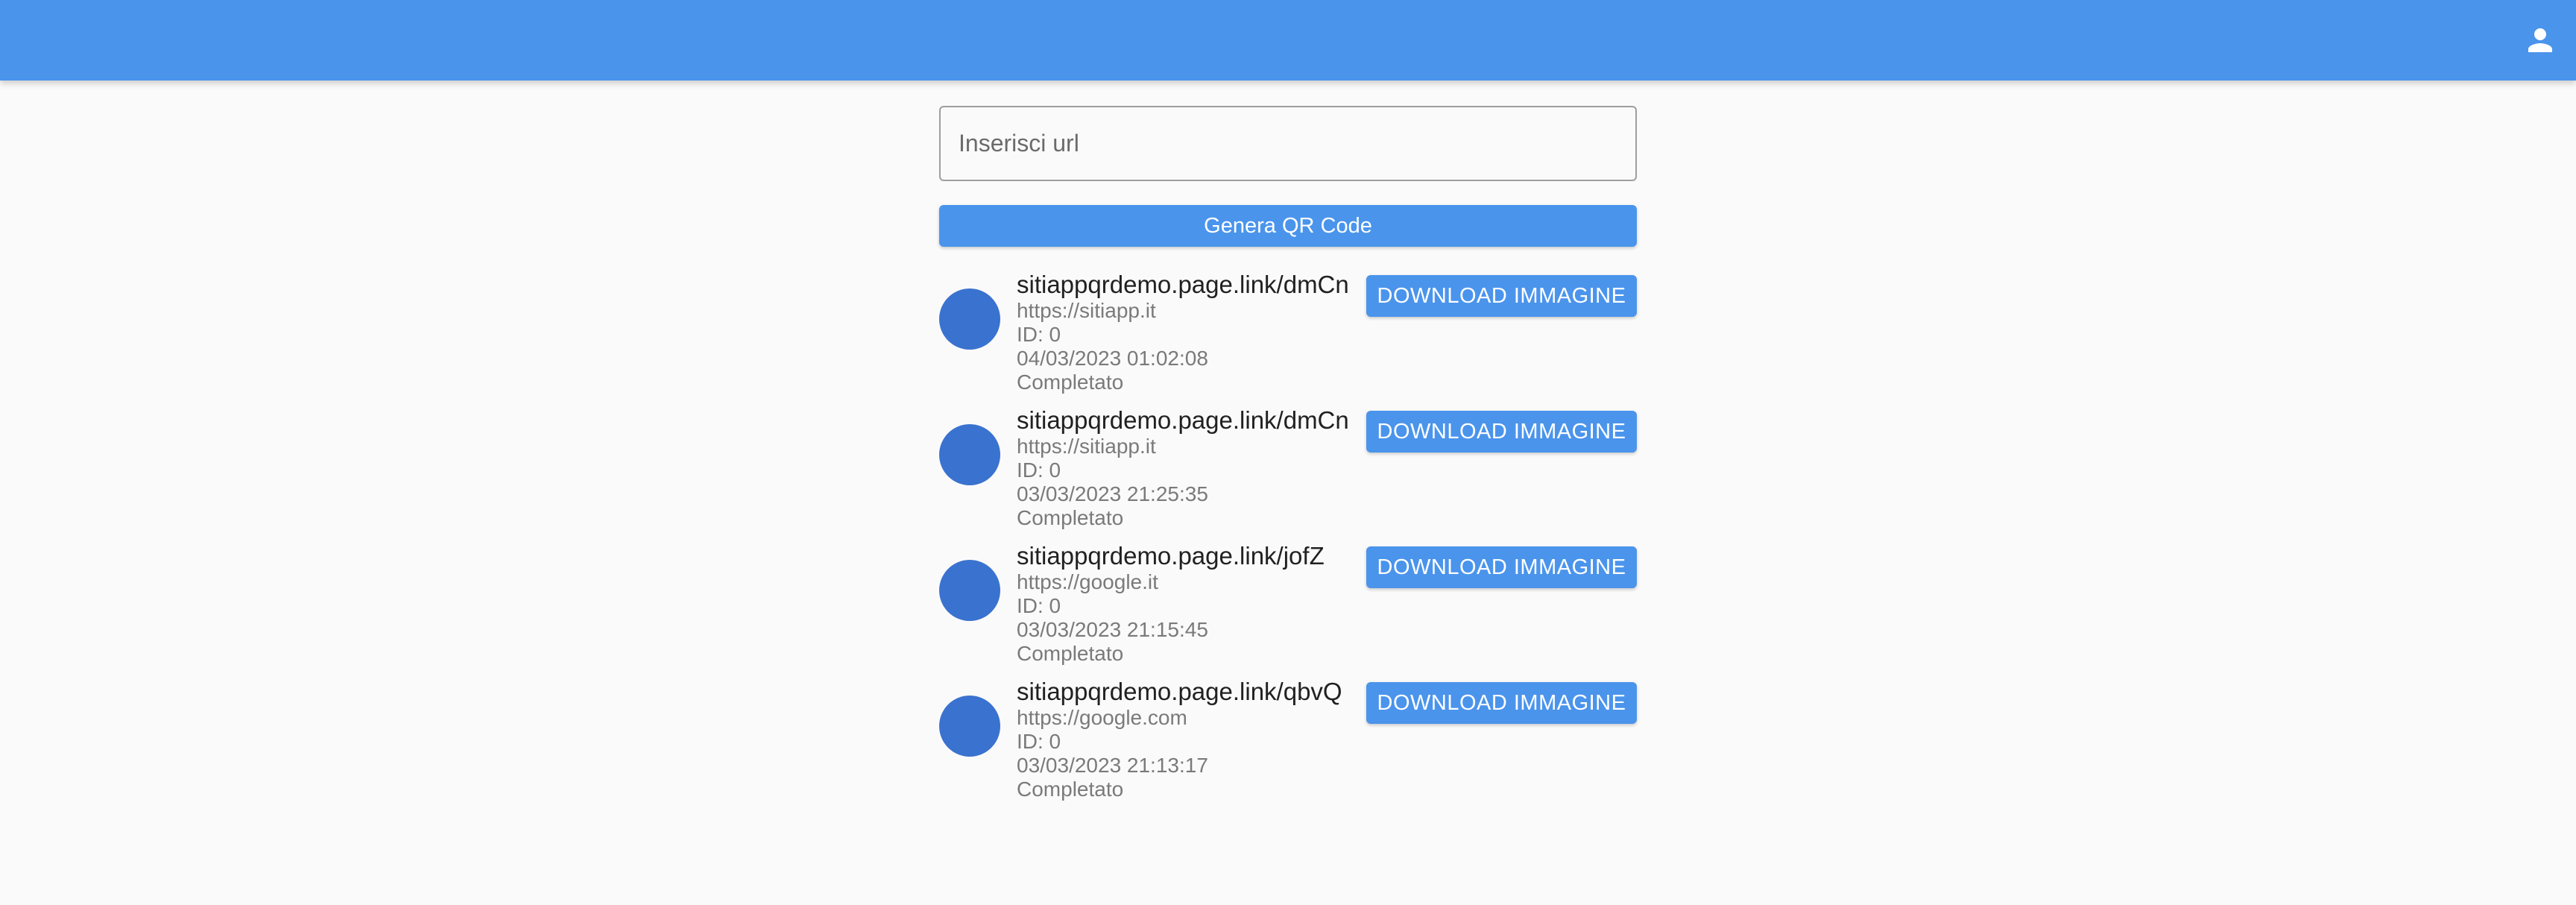  Describe the element at coordinates (1102, 717) in the screenshot. I see `item-url: https://google.com` at that location.